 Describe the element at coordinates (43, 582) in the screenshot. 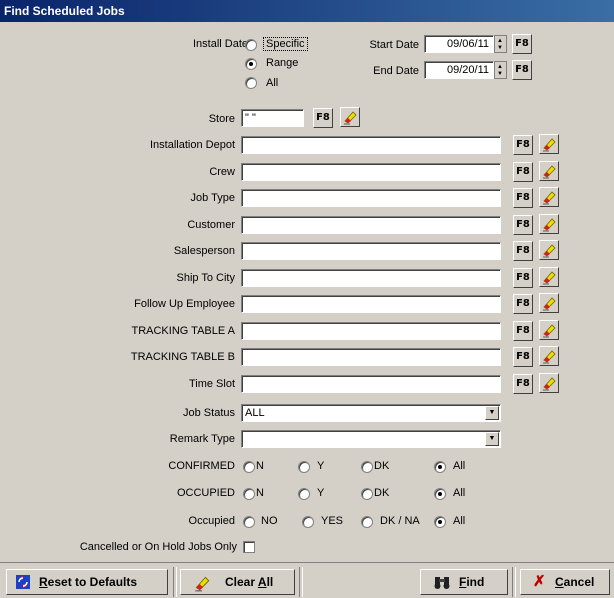

I see `reset-mnemonic: R` at that location.